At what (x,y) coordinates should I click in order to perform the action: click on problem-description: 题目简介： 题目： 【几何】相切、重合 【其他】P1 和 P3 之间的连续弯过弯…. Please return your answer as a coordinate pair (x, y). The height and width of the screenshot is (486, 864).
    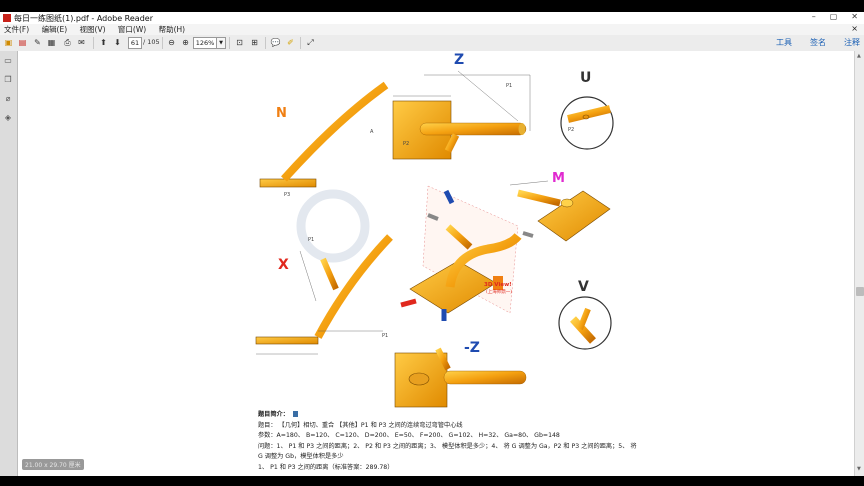
    Looking at the image, I should click on (448, 441).